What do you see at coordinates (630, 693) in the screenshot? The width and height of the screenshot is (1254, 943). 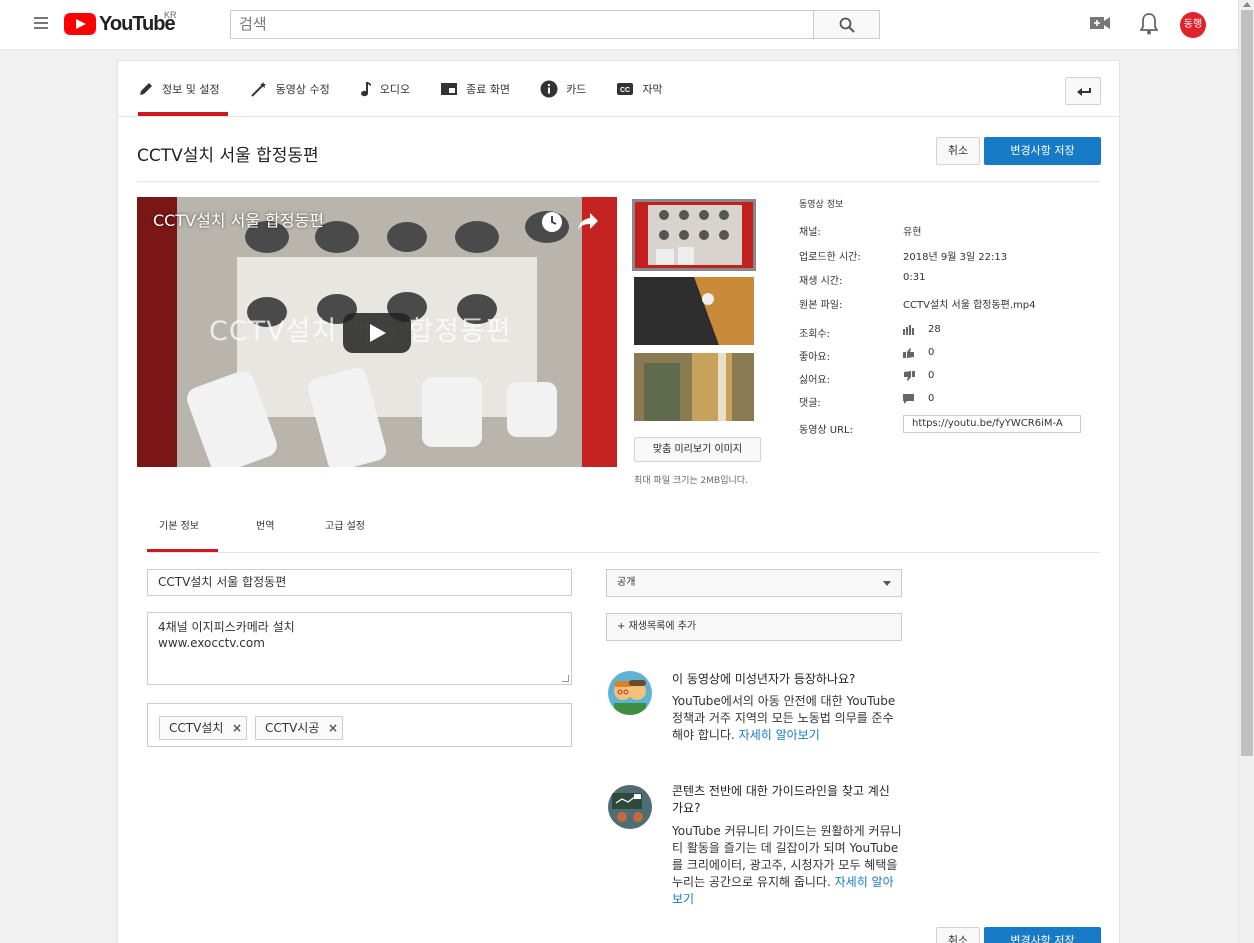 I see `kids-illustration-icon` at bounding box center [630, 693].